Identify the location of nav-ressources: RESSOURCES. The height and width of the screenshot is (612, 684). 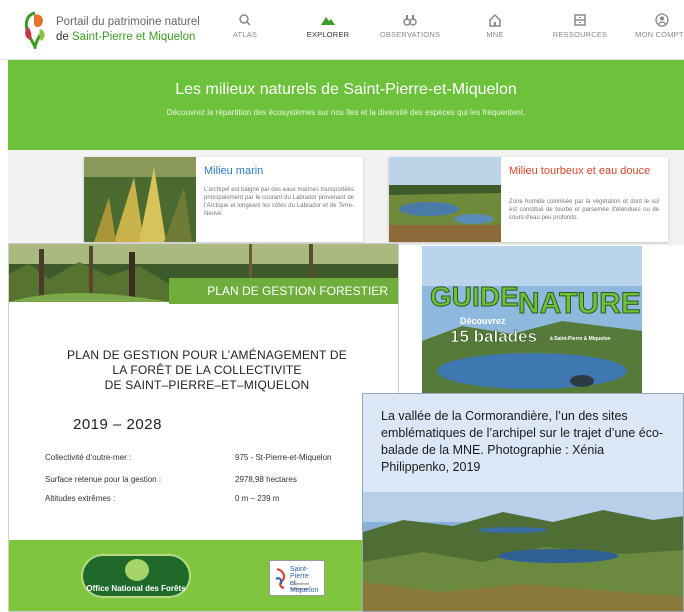
(580, 25).